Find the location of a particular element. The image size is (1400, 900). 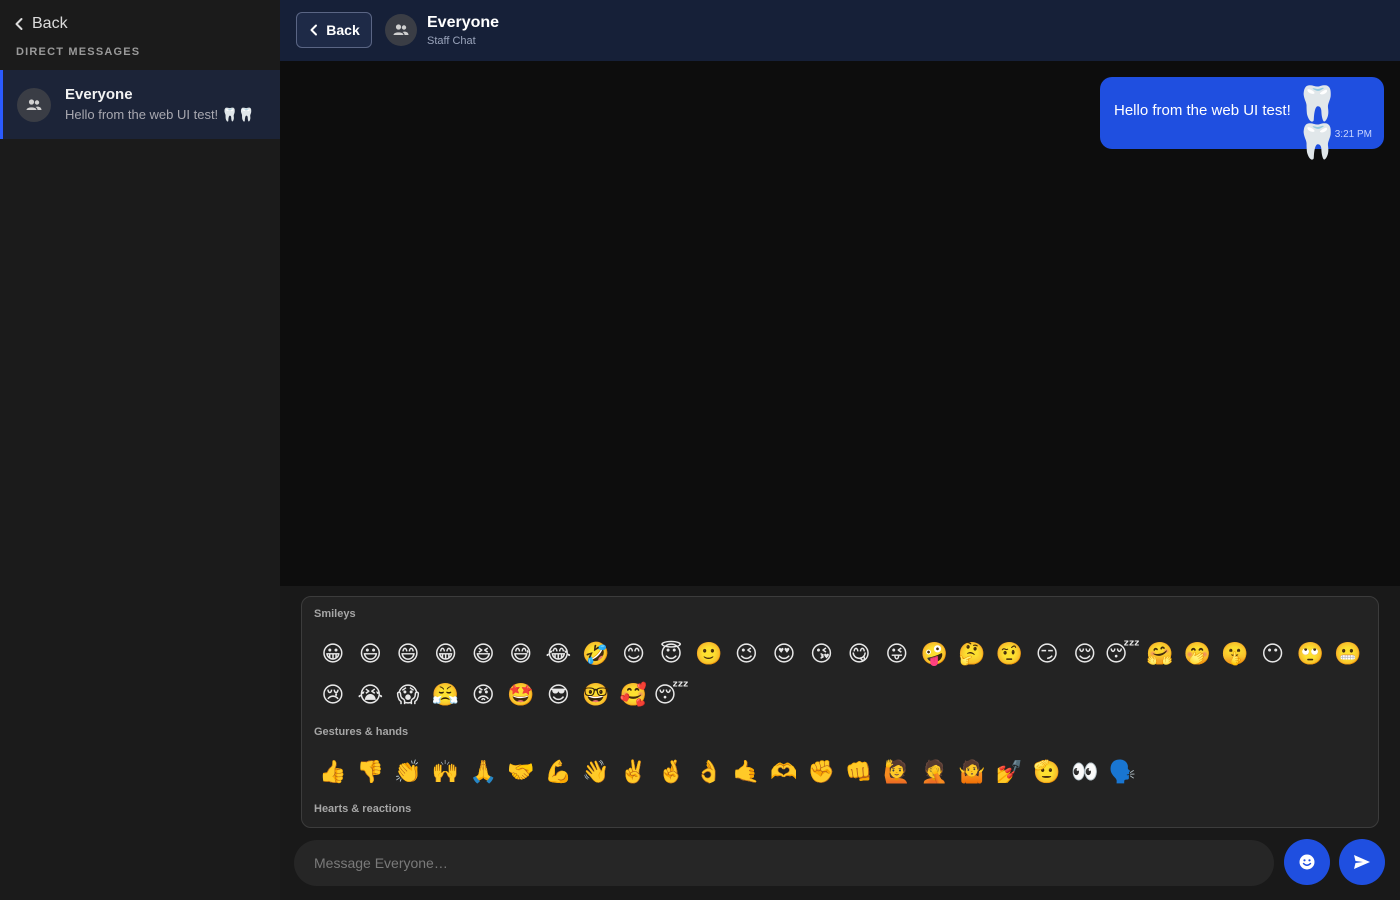

emoji-toggle-button is located at coordinates (1307, 862).